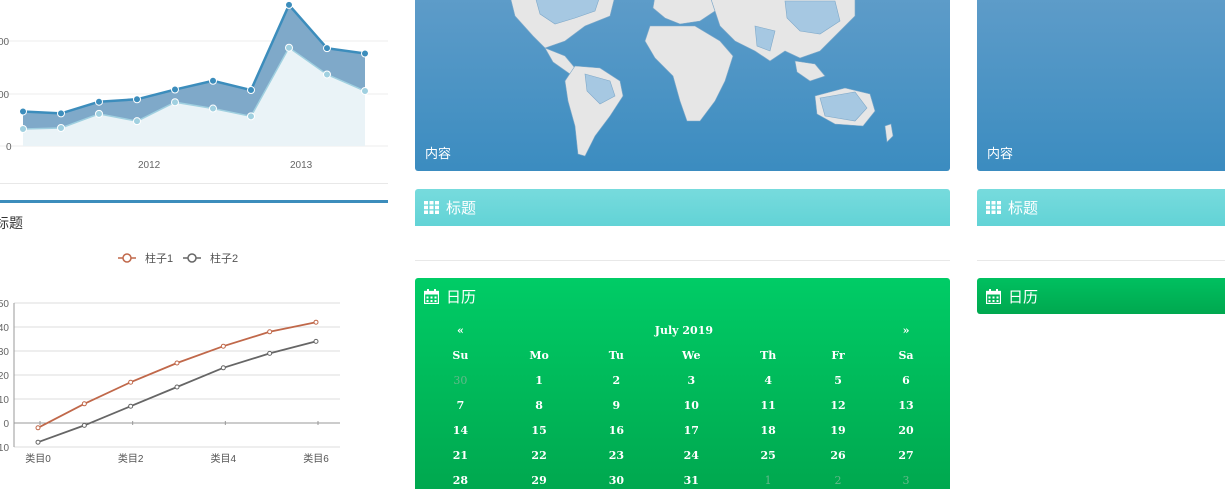  What do you see at coordinates (906, 455) in the screenshot?
I see `calendar-day: 27` at bounding box center [906, 455].